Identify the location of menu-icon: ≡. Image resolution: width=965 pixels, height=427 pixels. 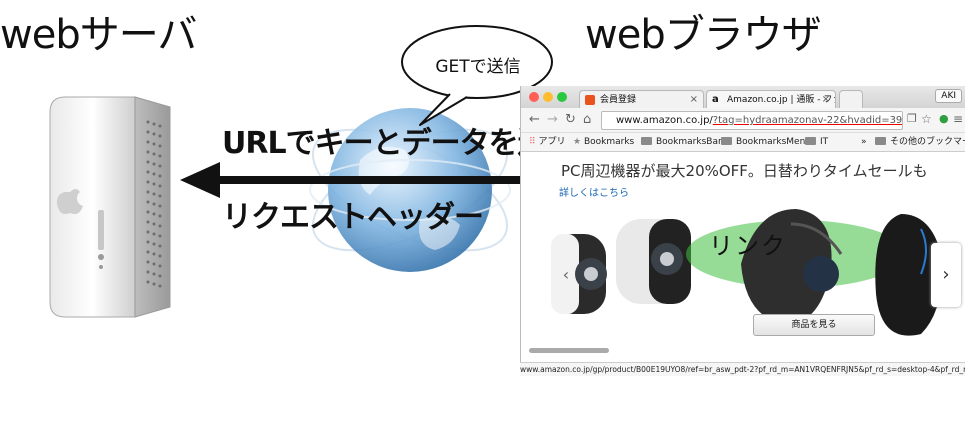
(958, 119).